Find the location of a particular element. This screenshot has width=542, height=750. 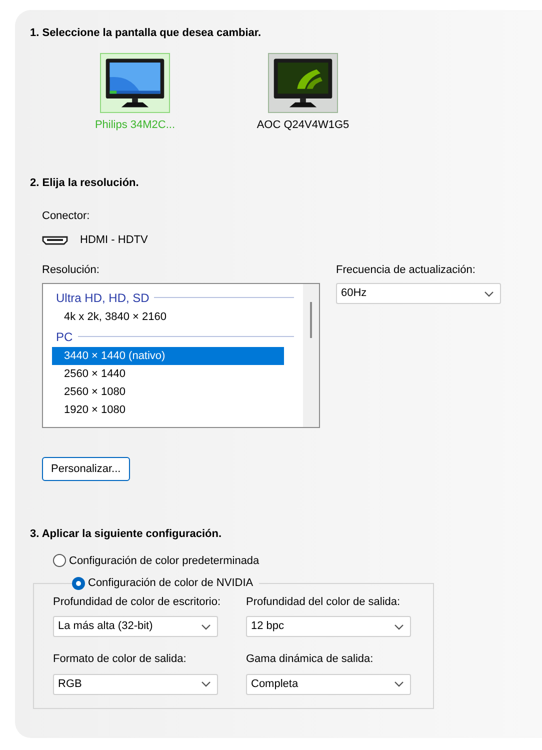

connector-label: Conector: is located at coordinates (66, 216).